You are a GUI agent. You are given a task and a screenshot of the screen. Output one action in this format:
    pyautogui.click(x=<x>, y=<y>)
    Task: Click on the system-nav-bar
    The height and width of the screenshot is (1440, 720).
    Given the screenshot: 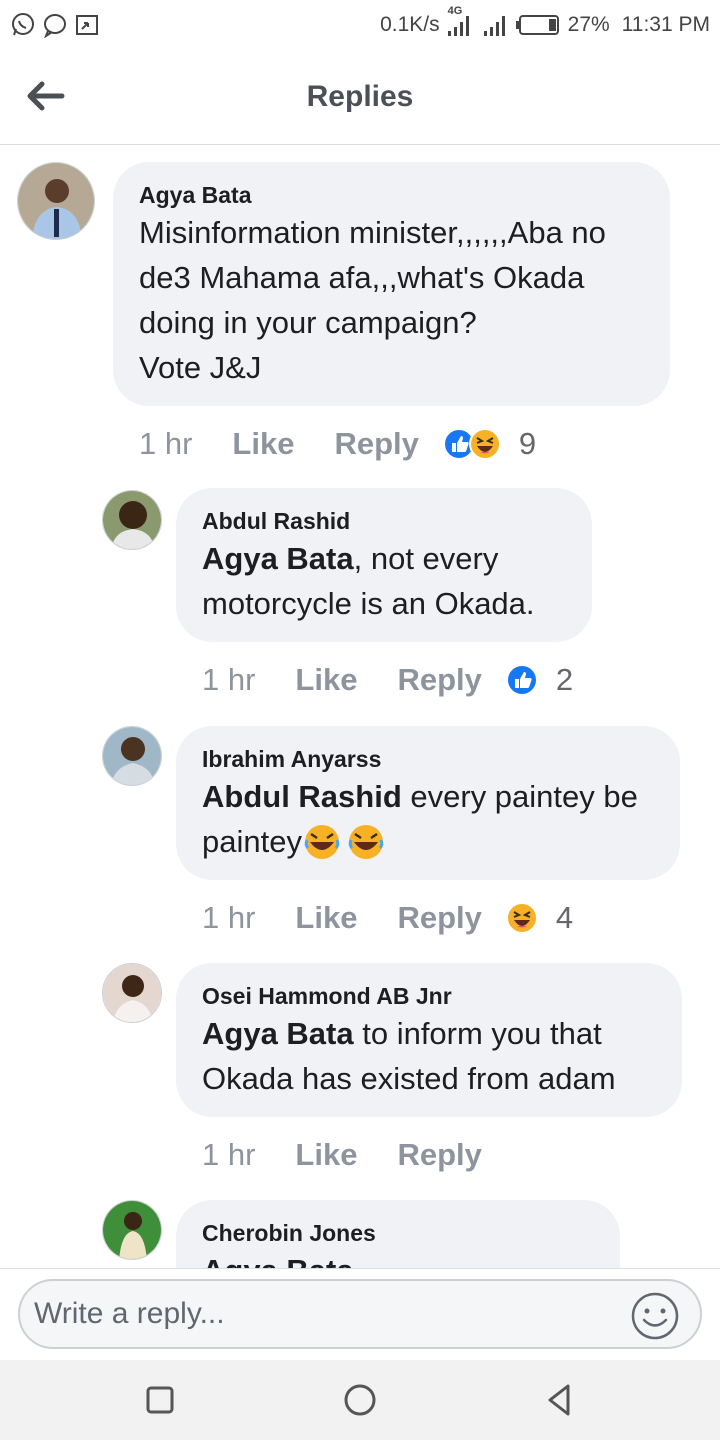 What is the action you would take?
    pyautogui.click(x=360, y=1400)
    